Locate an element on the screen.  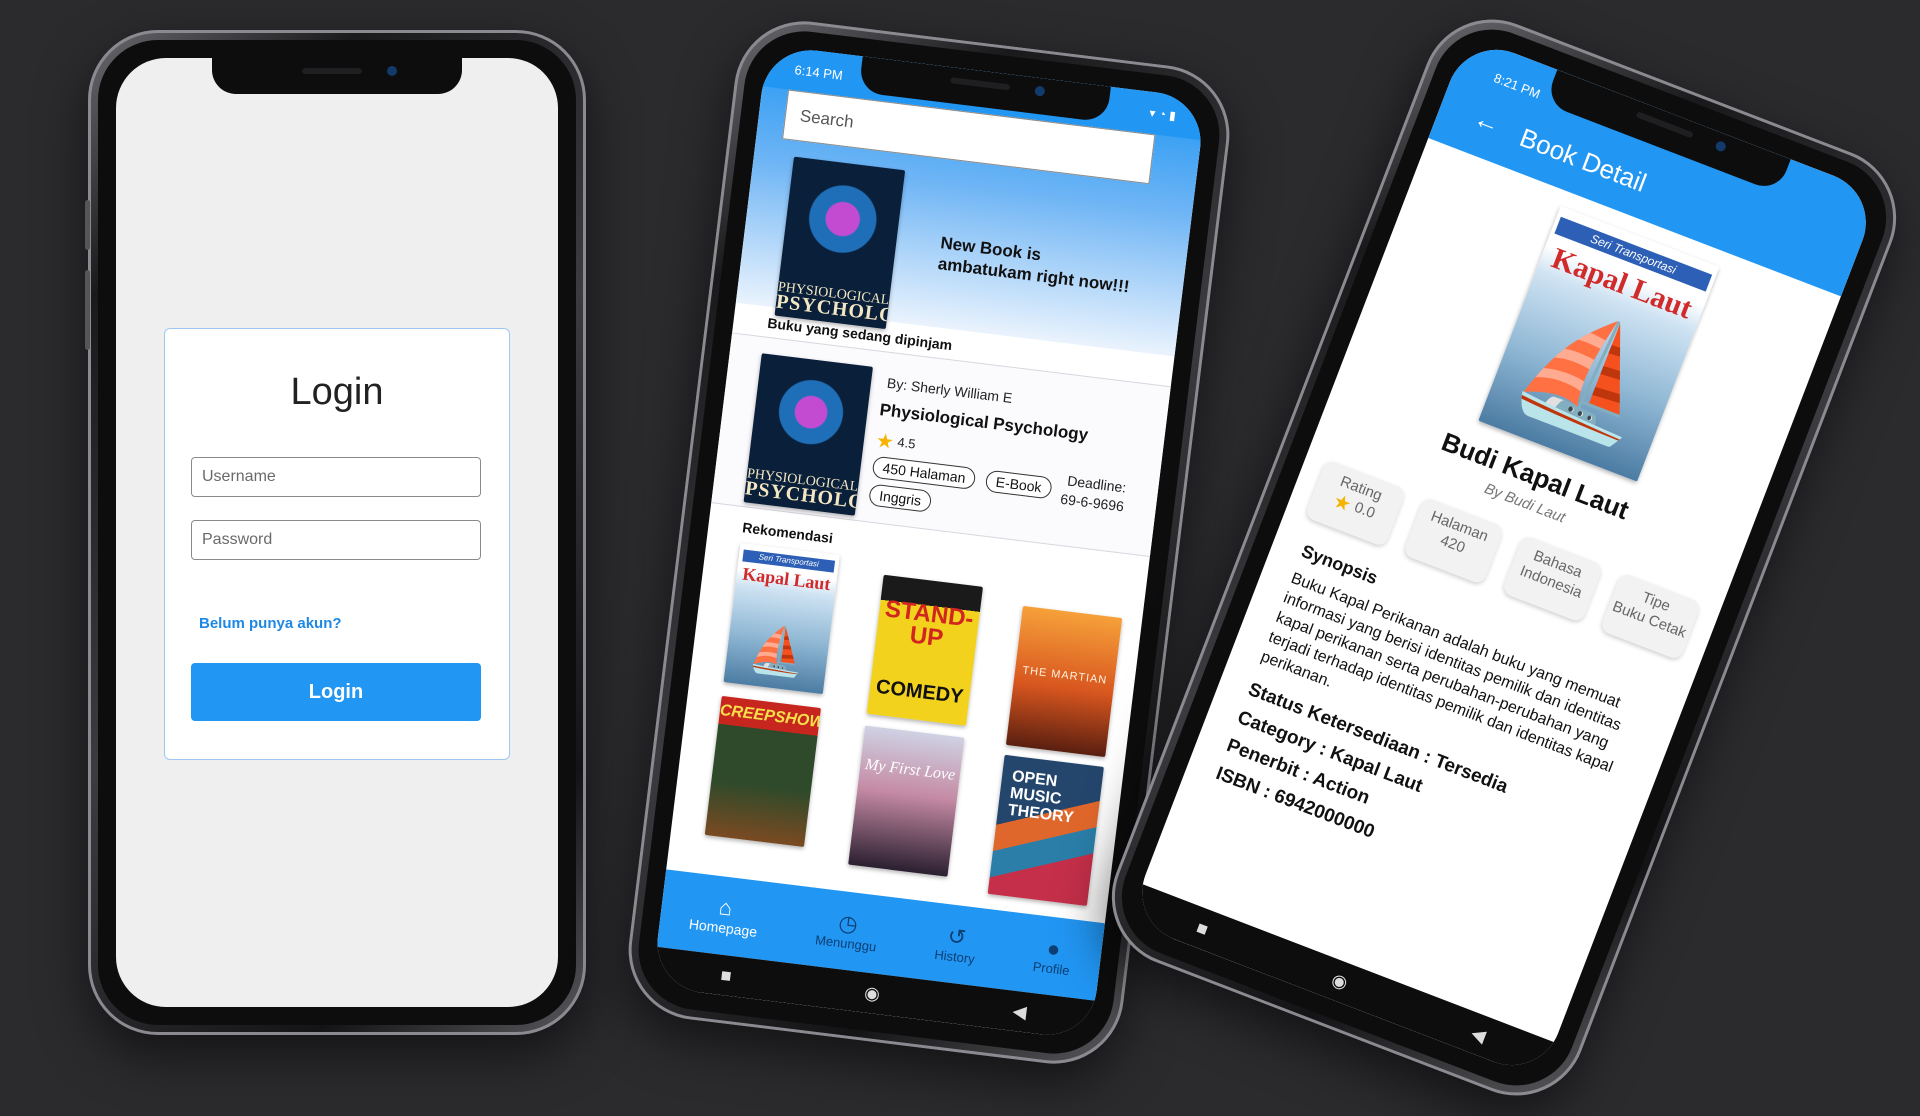
status-time: 6:14 PM is located at coordinates (818, 72).